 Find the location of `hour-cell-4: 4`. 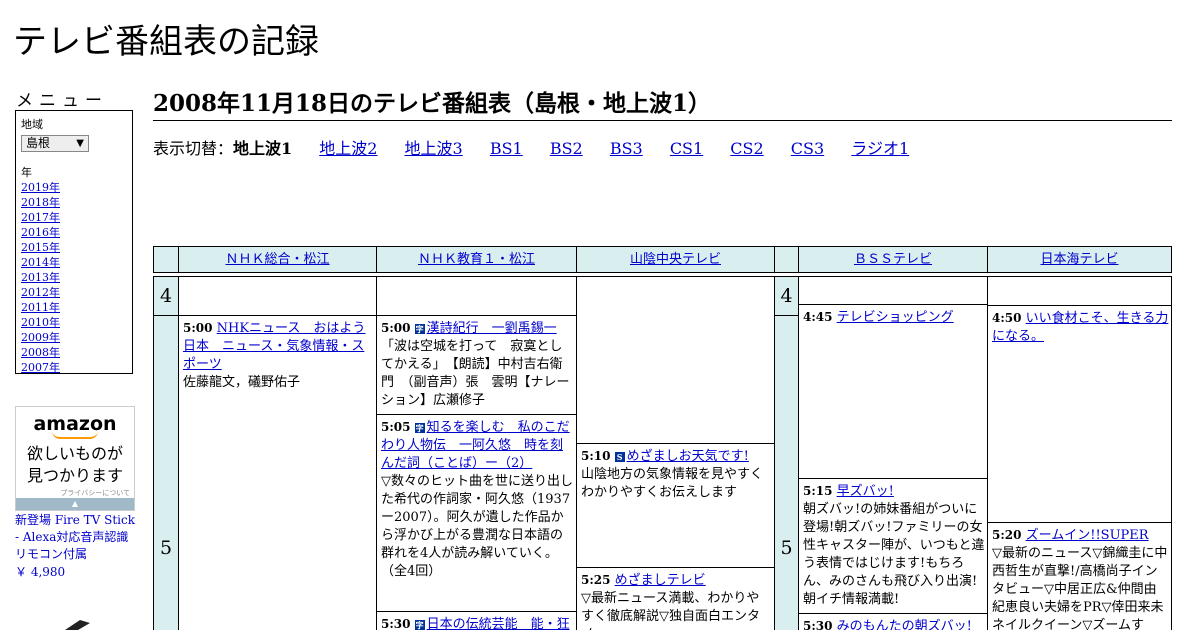

hour-cell-4: 4 is located at coordinates (166, 296).